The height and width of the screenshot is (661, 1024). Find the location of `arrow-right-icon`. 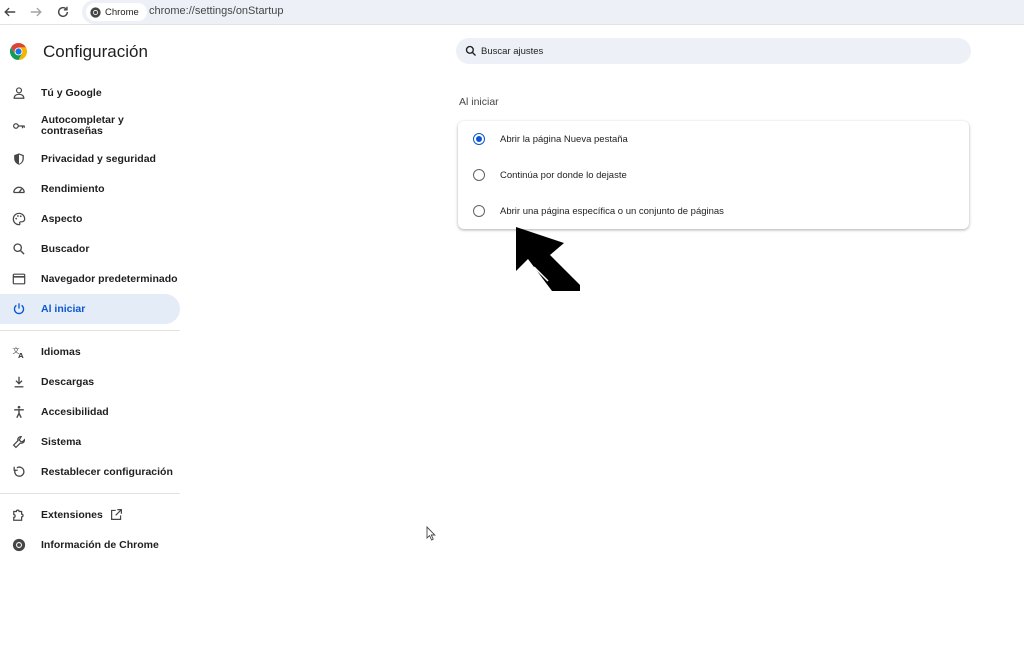

arrow-right-icon is located at coordinates (36, 12).